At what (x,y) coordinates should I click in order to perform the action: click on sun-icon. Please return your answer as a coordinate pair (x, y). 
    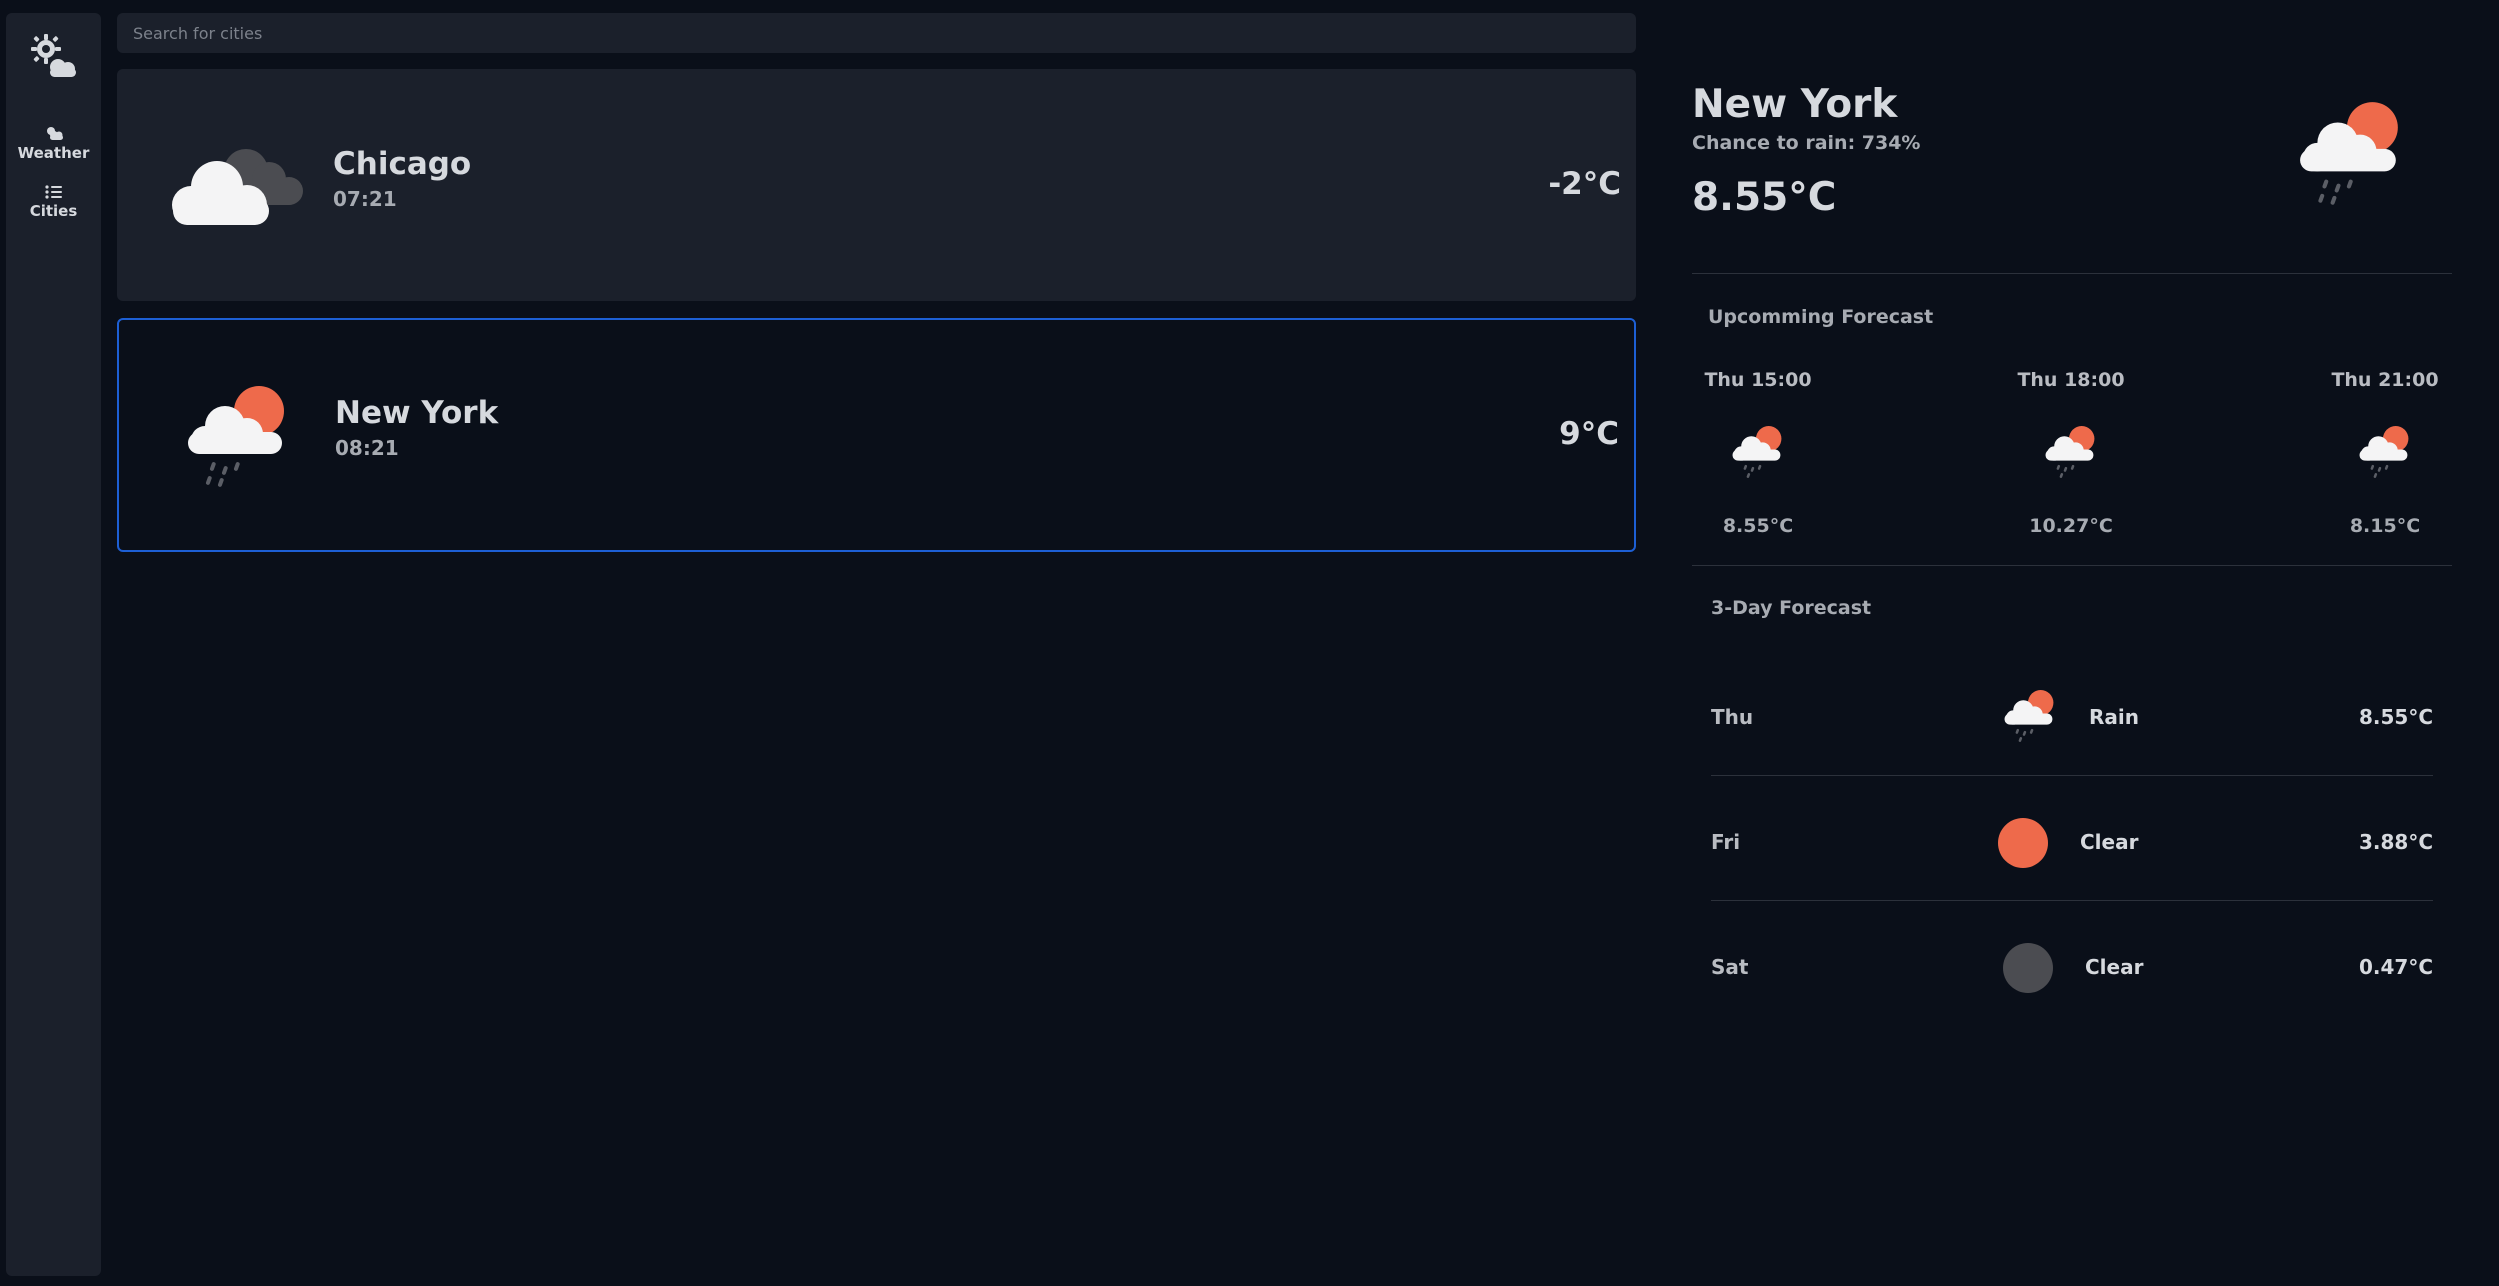
    Looking at the image, I should click on (2023, 843).